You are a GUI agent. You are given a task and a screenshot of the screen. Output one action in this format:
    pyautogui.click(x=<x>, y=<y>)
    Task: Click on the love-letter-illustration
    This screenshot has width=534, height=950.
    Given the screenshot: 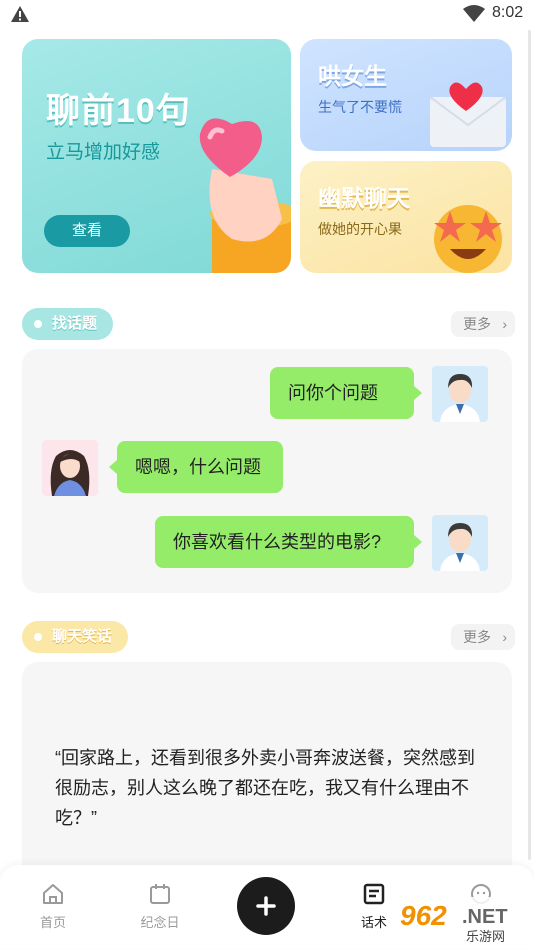 What is the action you would take?
    pyautogui.click(x=468, y=114)
    